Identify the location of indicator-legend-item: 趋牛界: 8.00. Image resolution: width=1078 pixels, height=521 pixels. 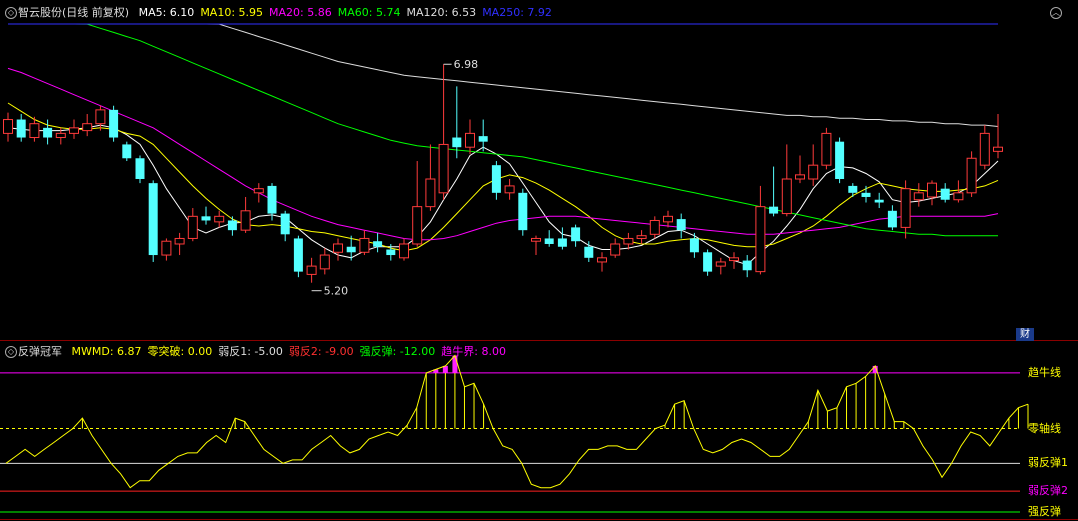
(473, 351).